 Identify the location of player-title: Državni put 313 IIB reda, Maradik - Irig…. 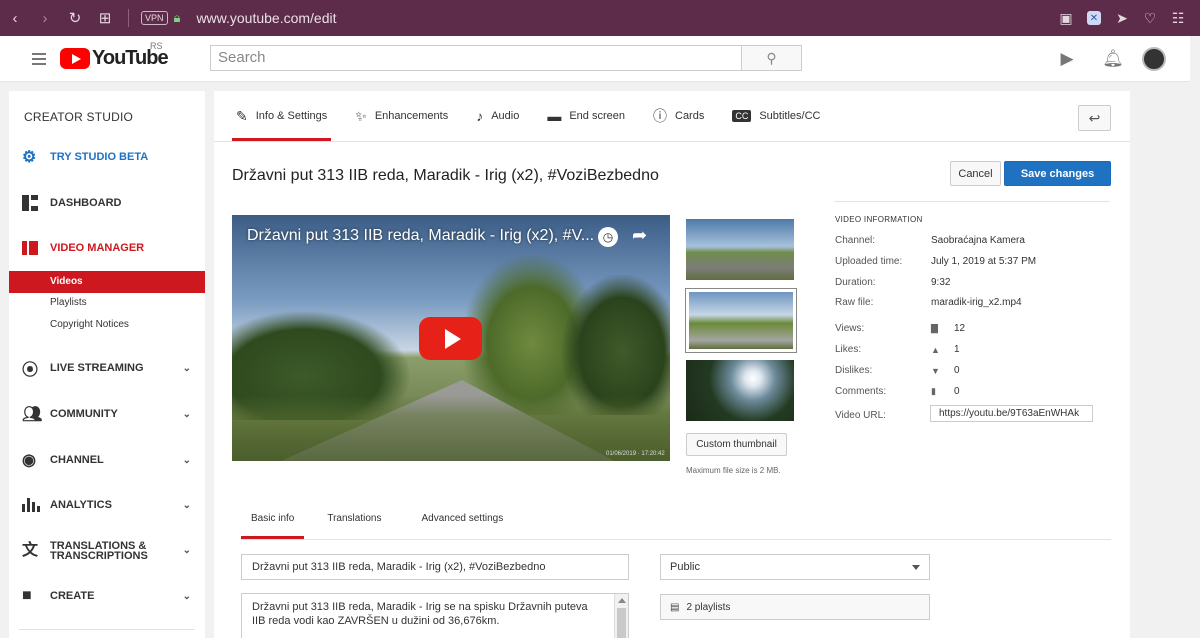
(420, 236).